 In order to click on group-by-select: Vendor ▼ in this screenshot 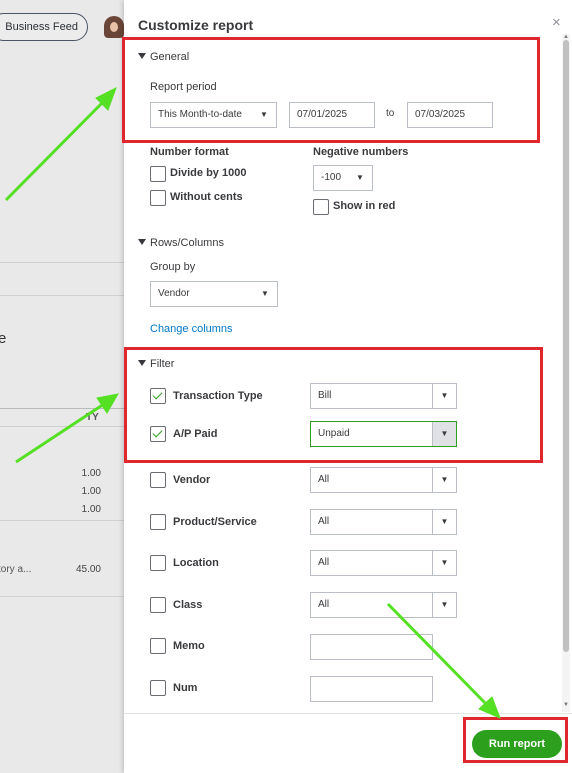, I will do `click(214, 294)`.